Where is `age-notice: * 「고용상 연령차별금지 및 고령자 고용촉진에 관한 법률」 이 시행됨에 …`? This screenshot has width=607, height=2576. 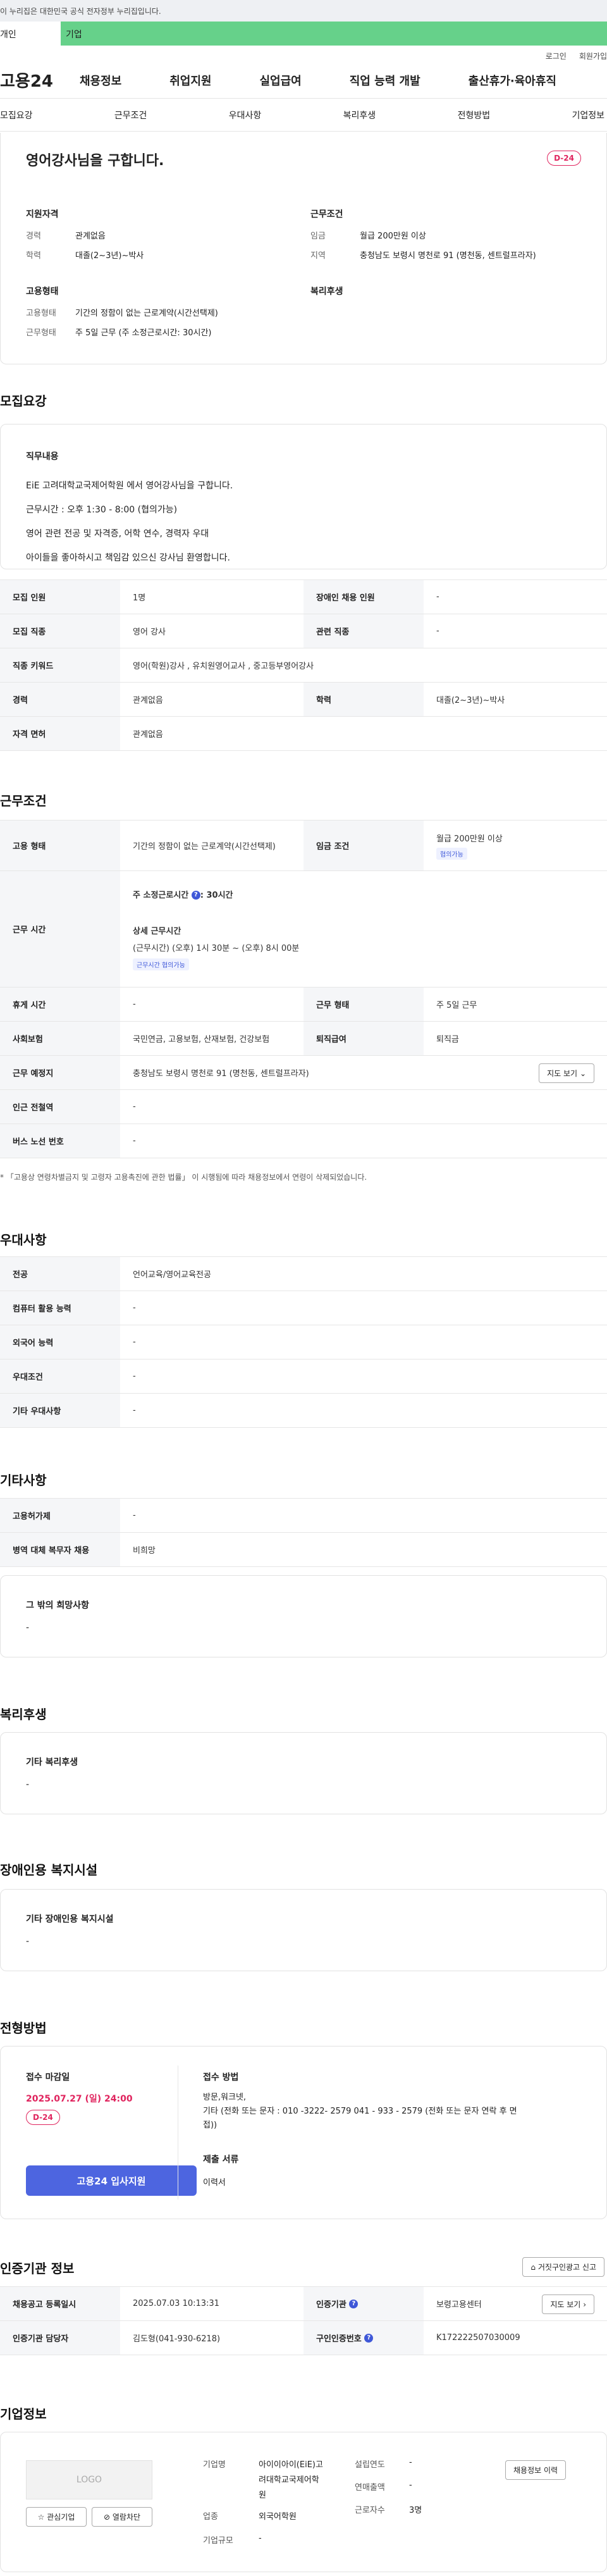 age-notice: * 「고용상 연령차별금지 및 고령자 고용촉진에 관한 법률」 이 시행됨에 … is located at coordinates (183, 1178).